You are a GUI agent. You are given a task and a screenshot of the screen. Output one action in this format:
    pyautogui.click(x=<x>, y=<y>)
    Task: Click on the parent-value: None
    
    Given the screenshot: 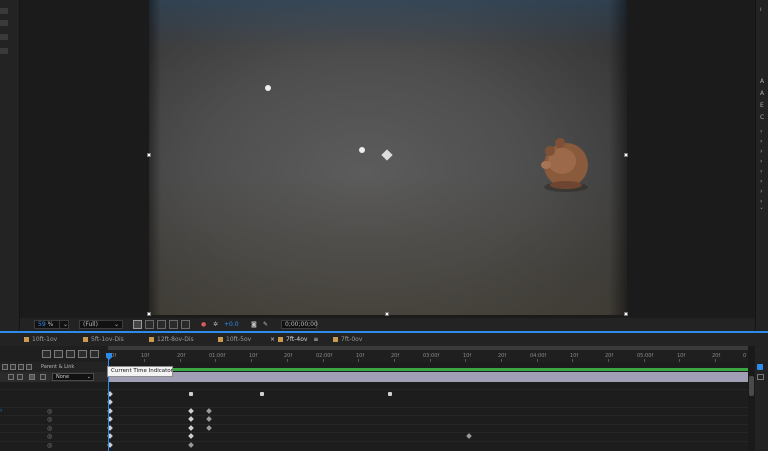 What is the action you would take?
    pyautogui.click(x=63, y=377)
    